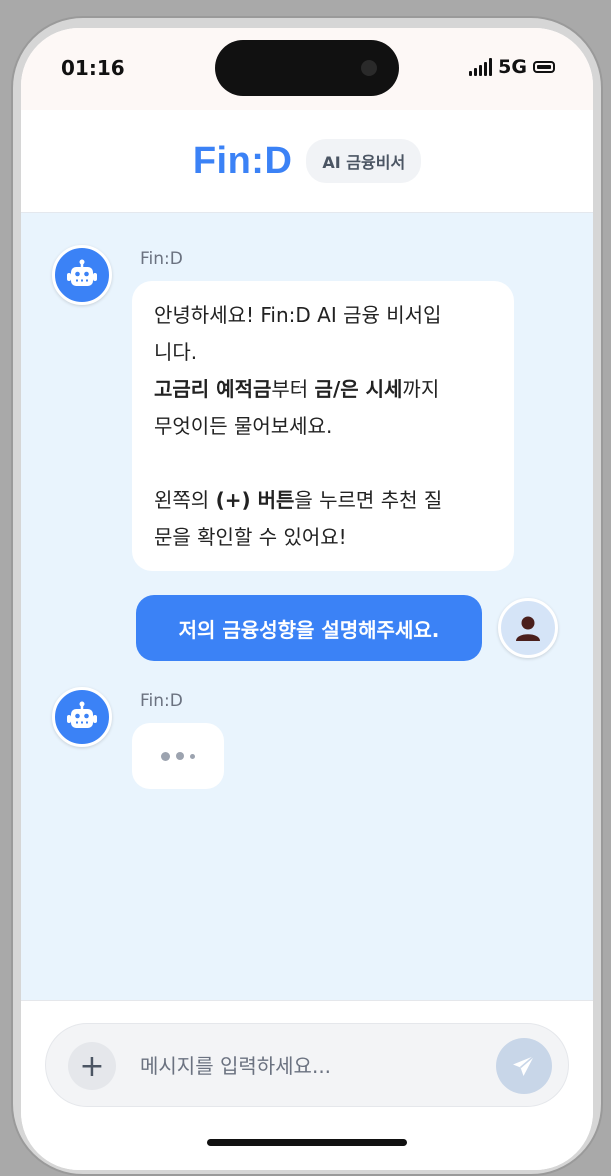 This screenshot has height=1176, width=611. What do you see at coordinates (310, 1066) in the screenshot?
I see `message-input` at bounding box center [310, 1066].